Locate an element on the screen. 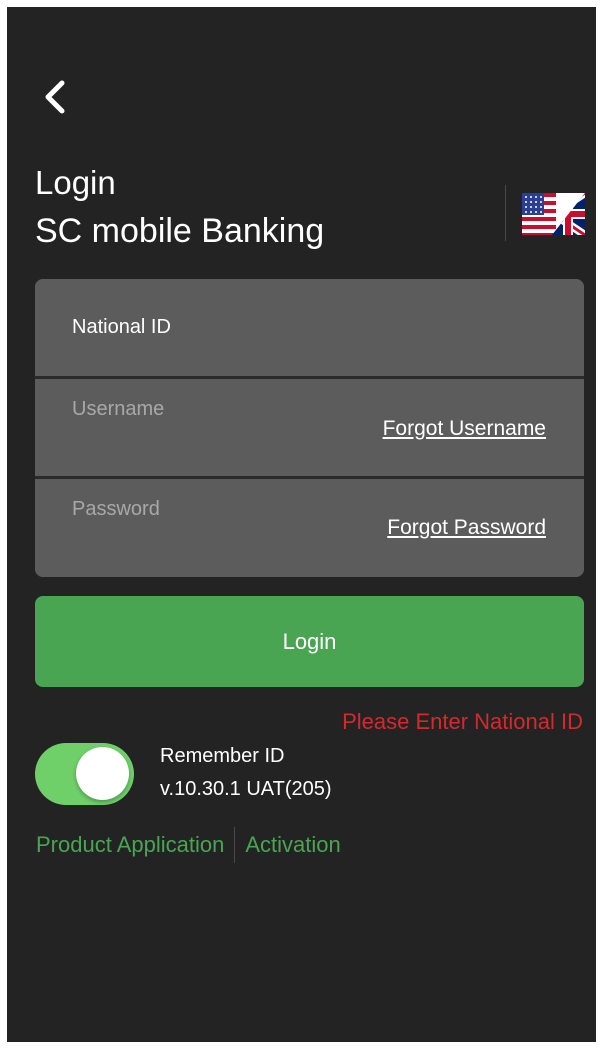  chevron-left-icon is located at coordinates (55, 97).